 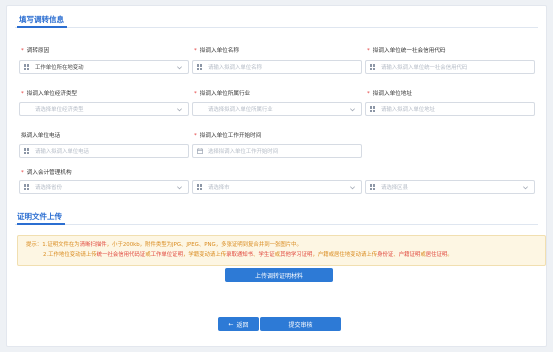 I want to click on start-time-input: 选择拟调入单位工作开始时间, so click(x=277, y=151).